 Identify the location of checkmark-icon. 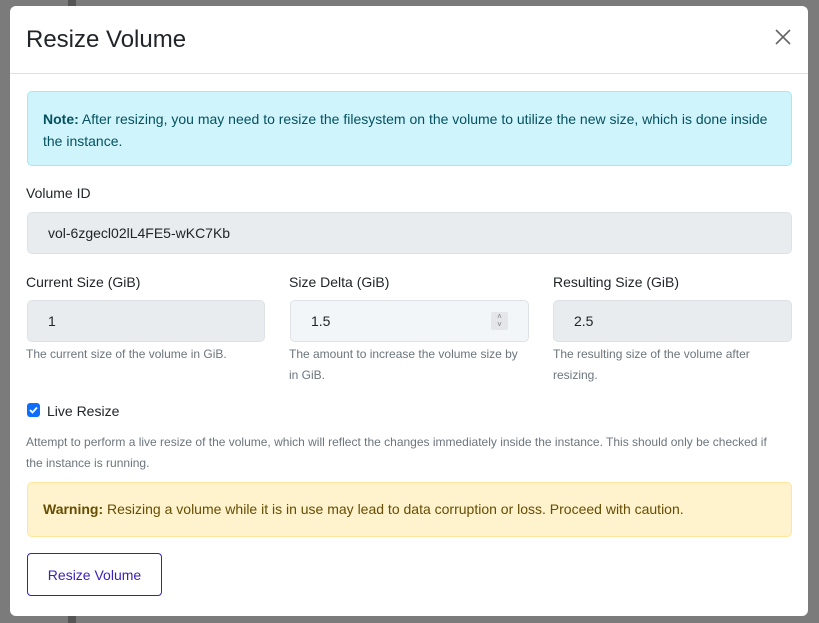
(33, 410).